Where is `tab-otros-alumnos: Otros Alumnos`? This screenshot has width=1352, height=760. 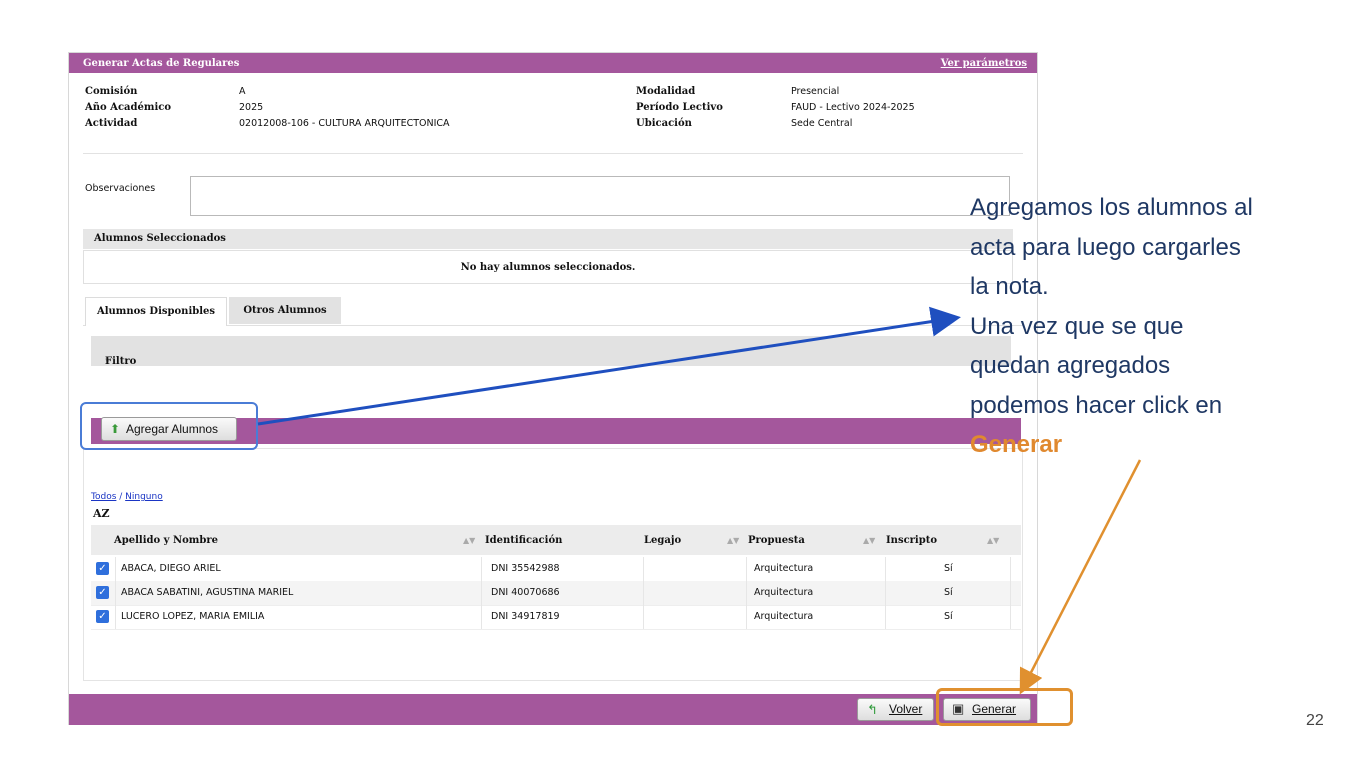 tab-otros-alumnos: Otros Alumnos is located at coordinates (285, 310).